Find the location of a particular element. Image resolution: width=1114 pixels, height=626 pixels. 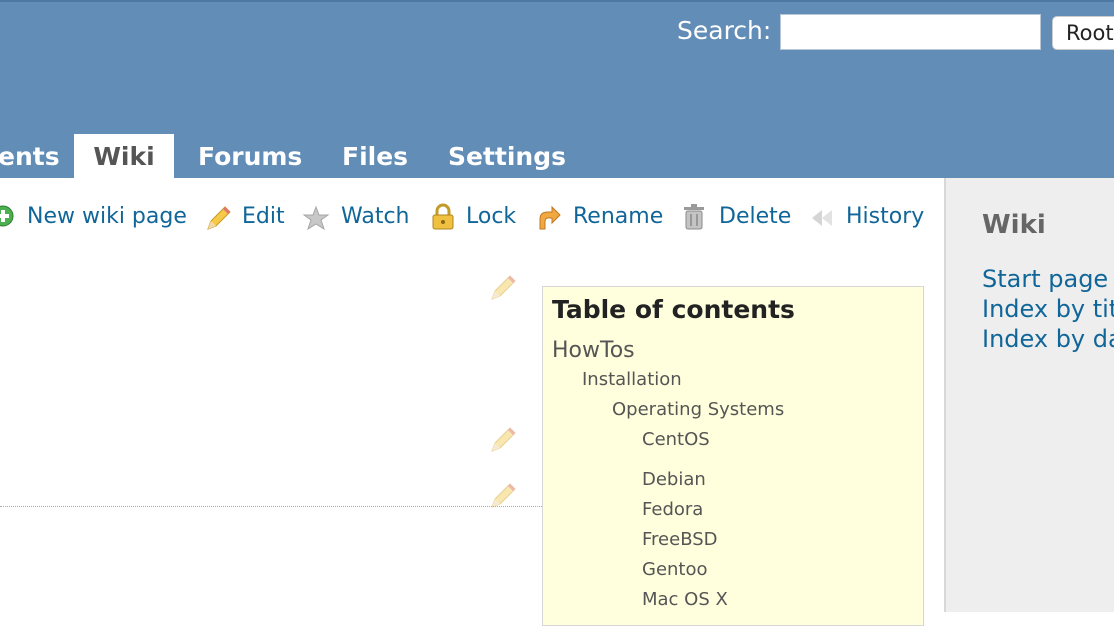

lock-link: Lock is located at coordinates (473, 217).